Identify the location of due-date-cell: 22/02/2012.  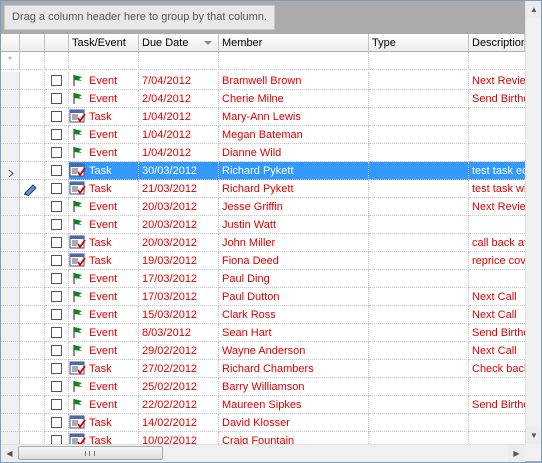
(179, 405).